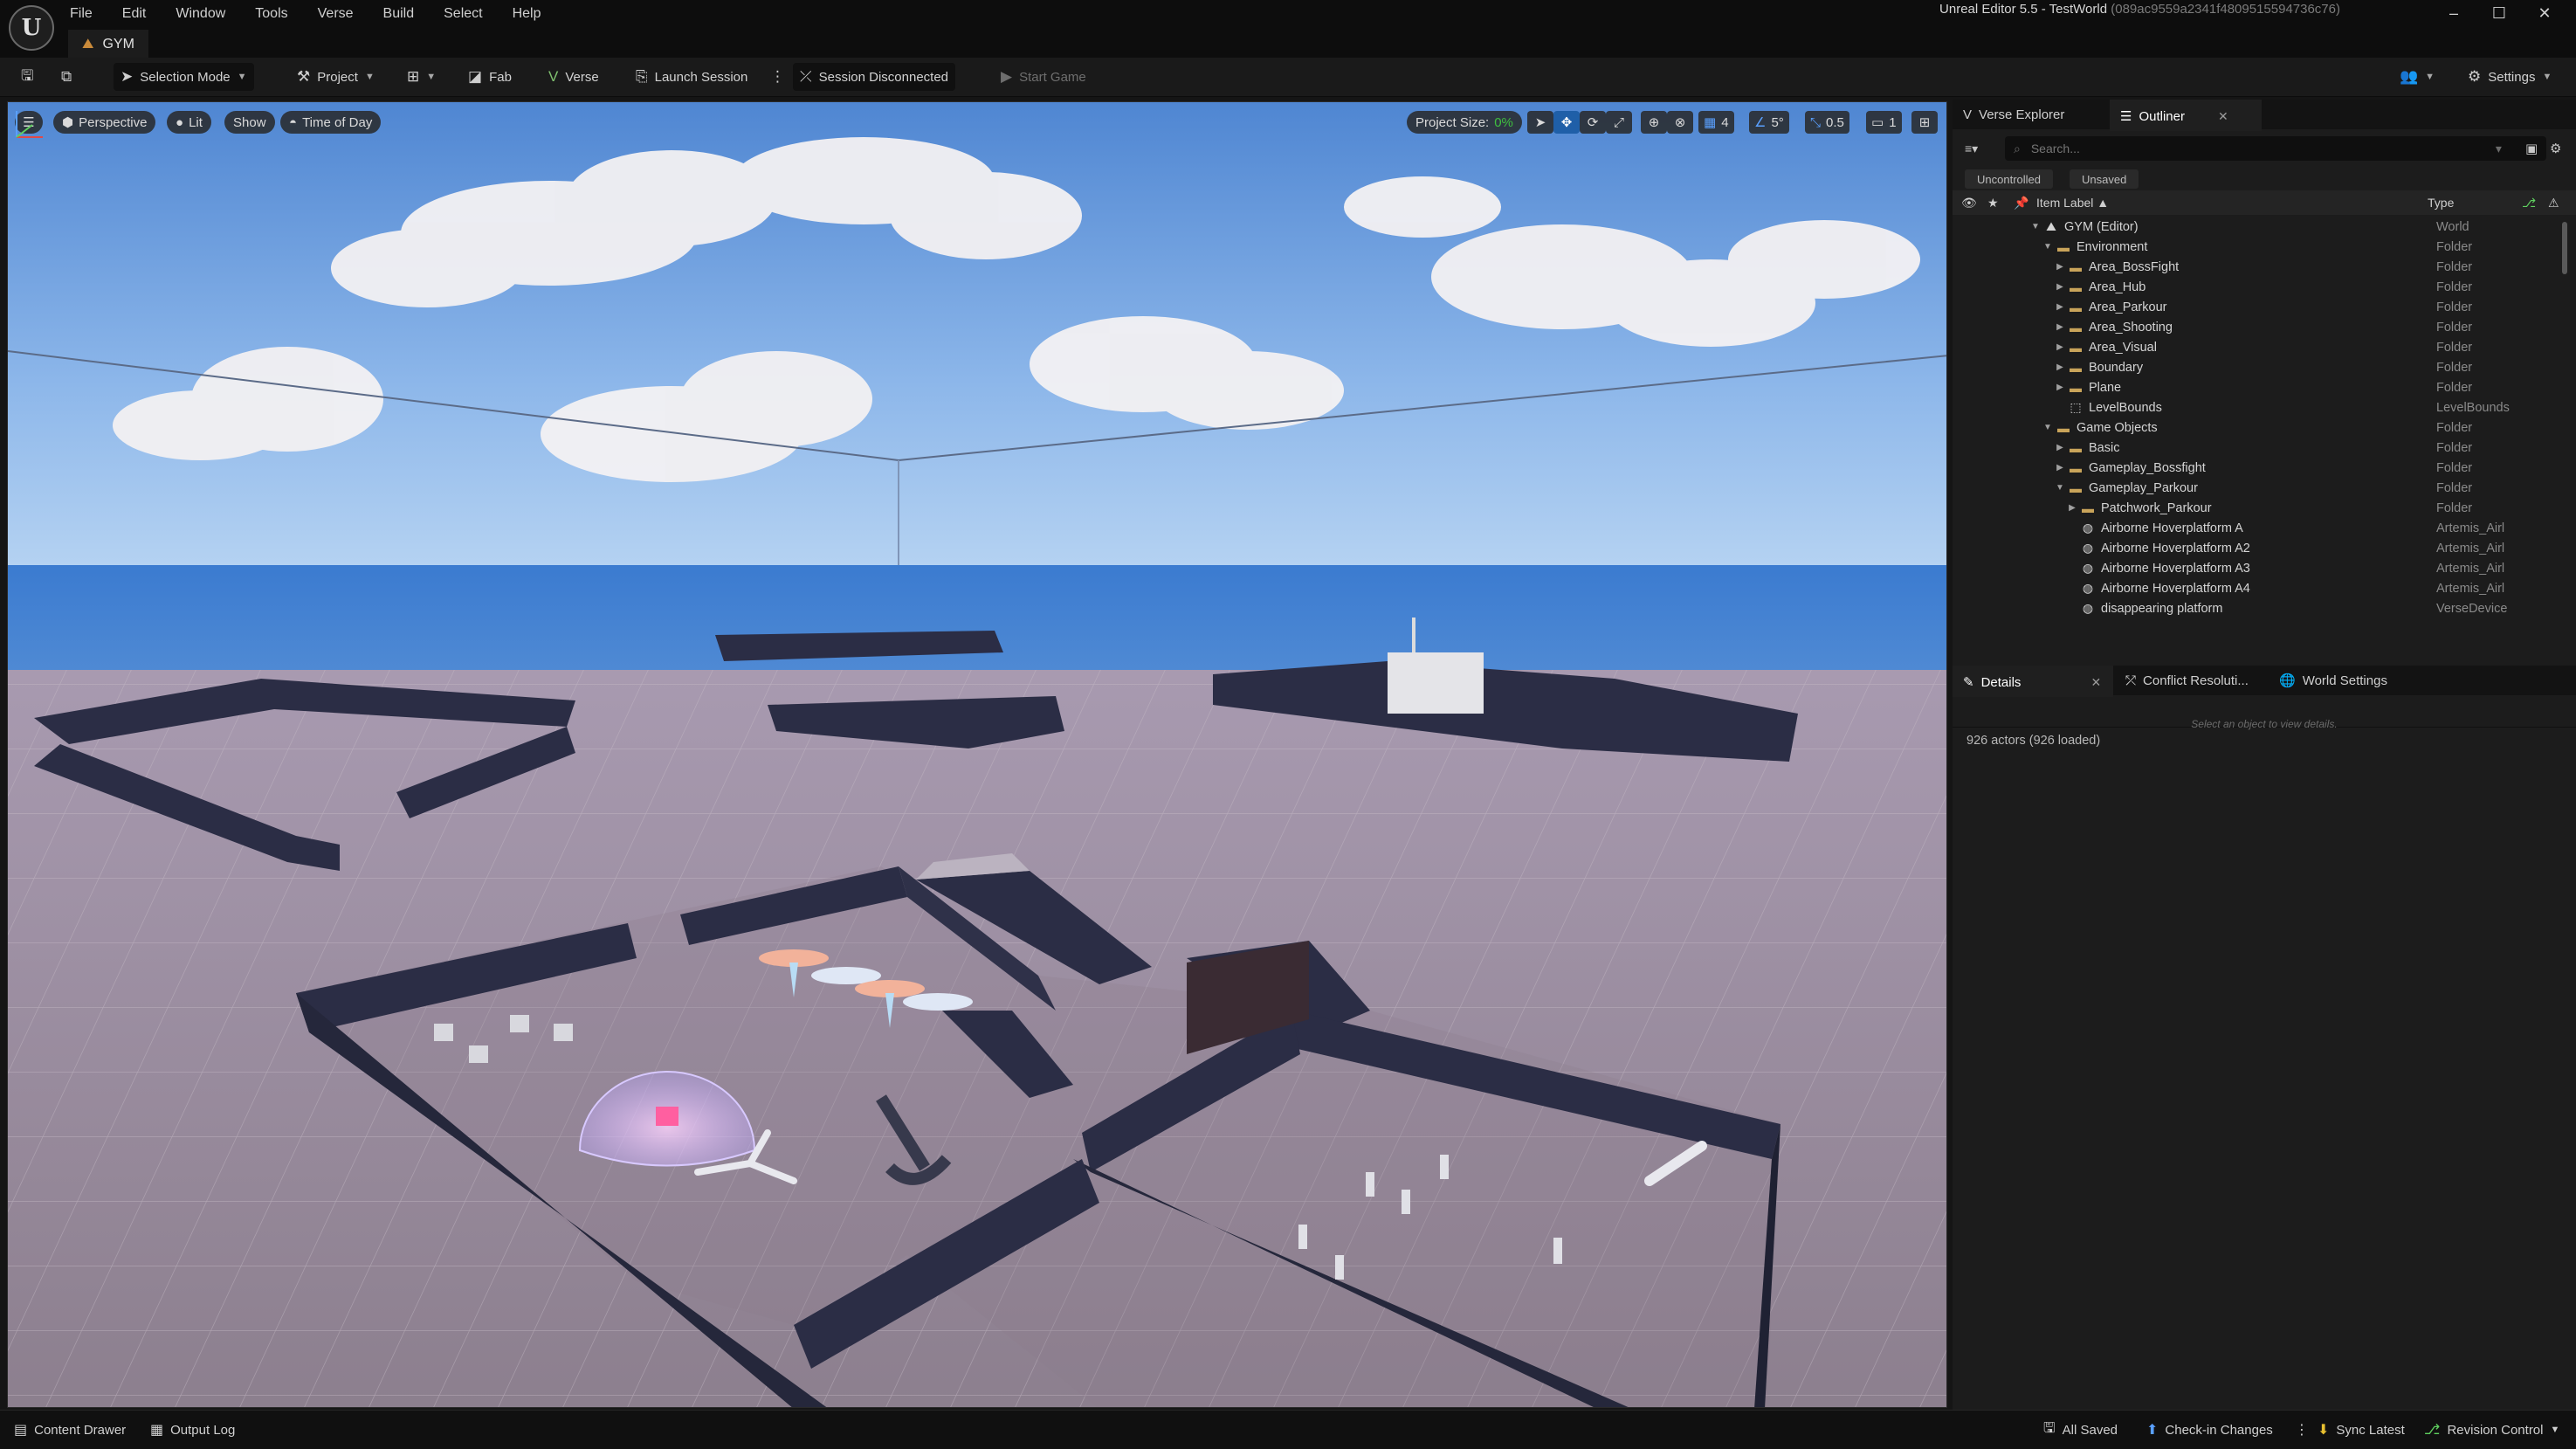 The image size is (2576, 1449). Describe the element at coordinates (2510, 77) in the screenshot. I see `settings-dropdown: ⚙ Settings ▼` at that location.